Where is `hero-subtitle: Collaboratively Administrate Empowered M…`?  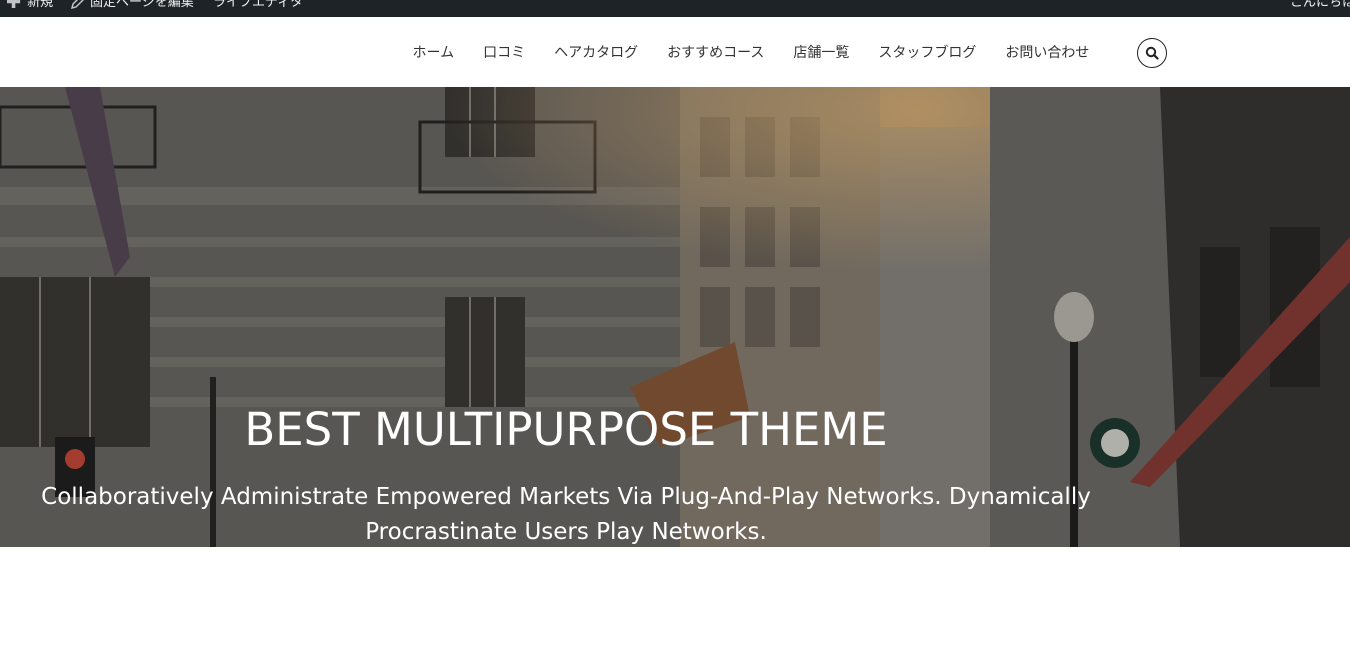
hero-subtitle: Collaboratively Administrate Empowered M… is located at coordinates (566, 514).